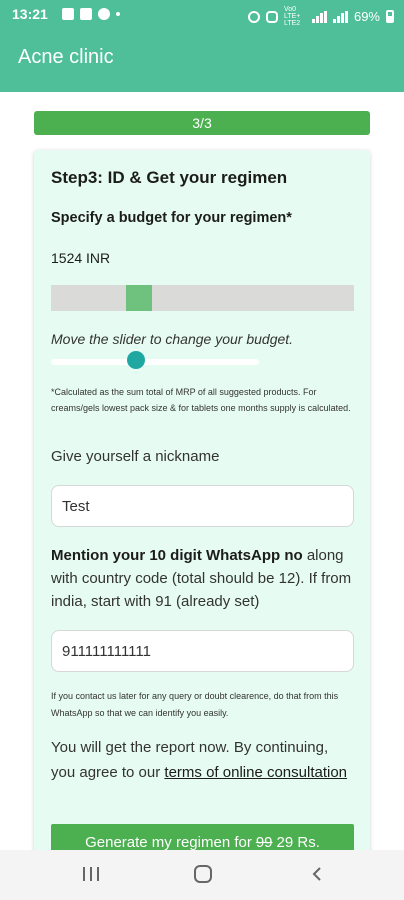 This screenshot has width=404, height=900. What do you see at coordinates (91, 874) in the screenshot?
I see `recents-icon` at bounding box center [91, 874].